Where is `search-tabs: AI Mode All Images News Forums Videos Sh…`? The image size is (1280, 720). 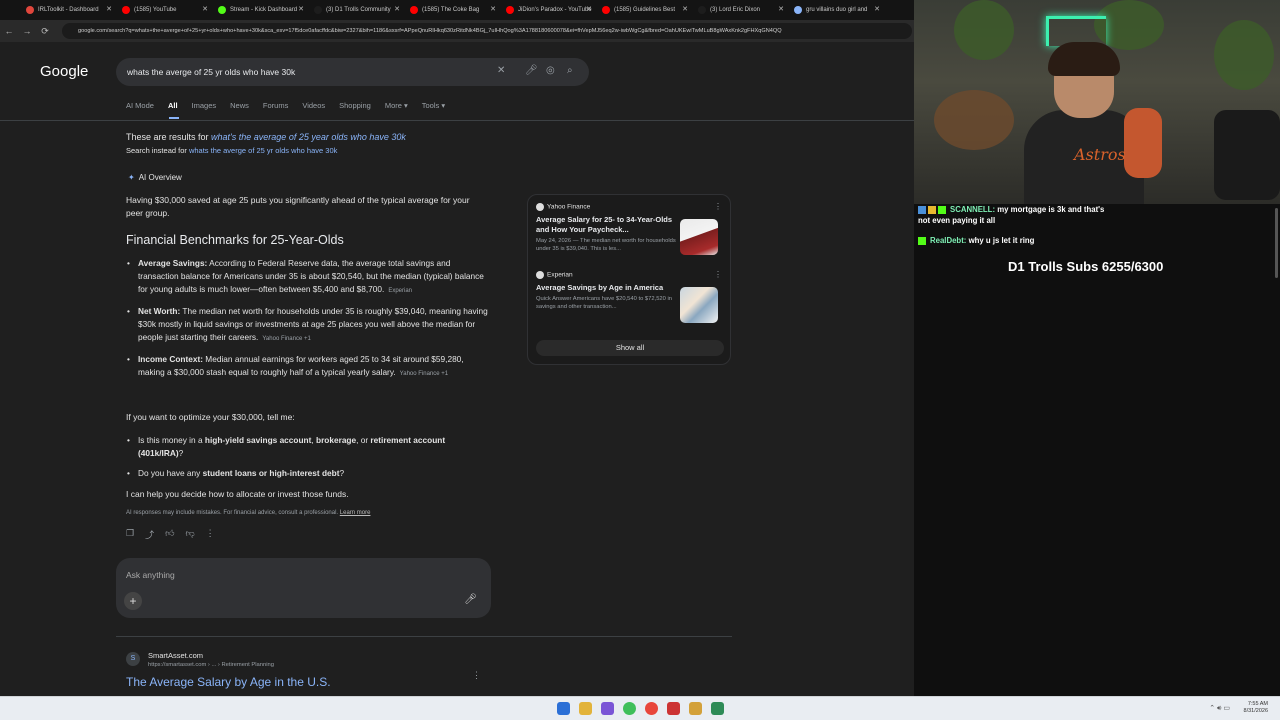 search-tabs: AI Mode All Images News Forums Videos Sh… is located at coordinates (292, 108).